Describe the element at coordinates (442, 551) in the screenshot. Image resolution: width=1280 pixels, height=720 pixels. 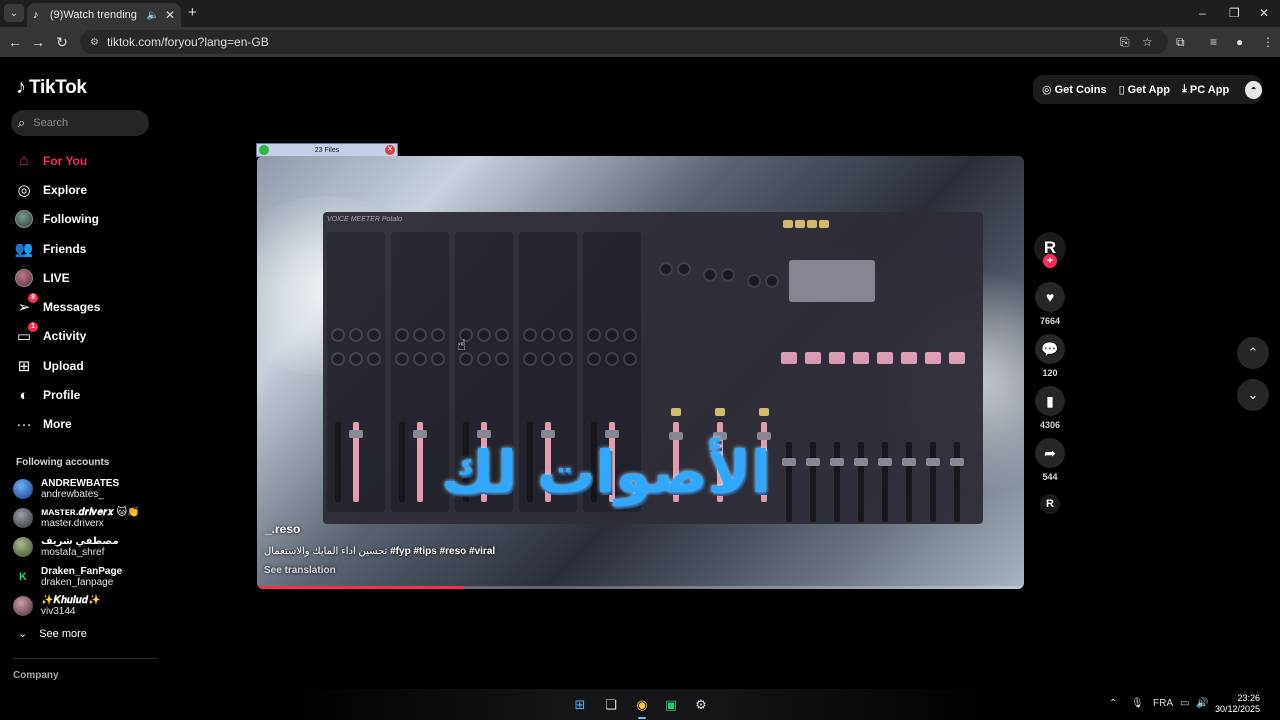
I see `caption-hashtags: #fyp #tips #reso #viral` at that location.